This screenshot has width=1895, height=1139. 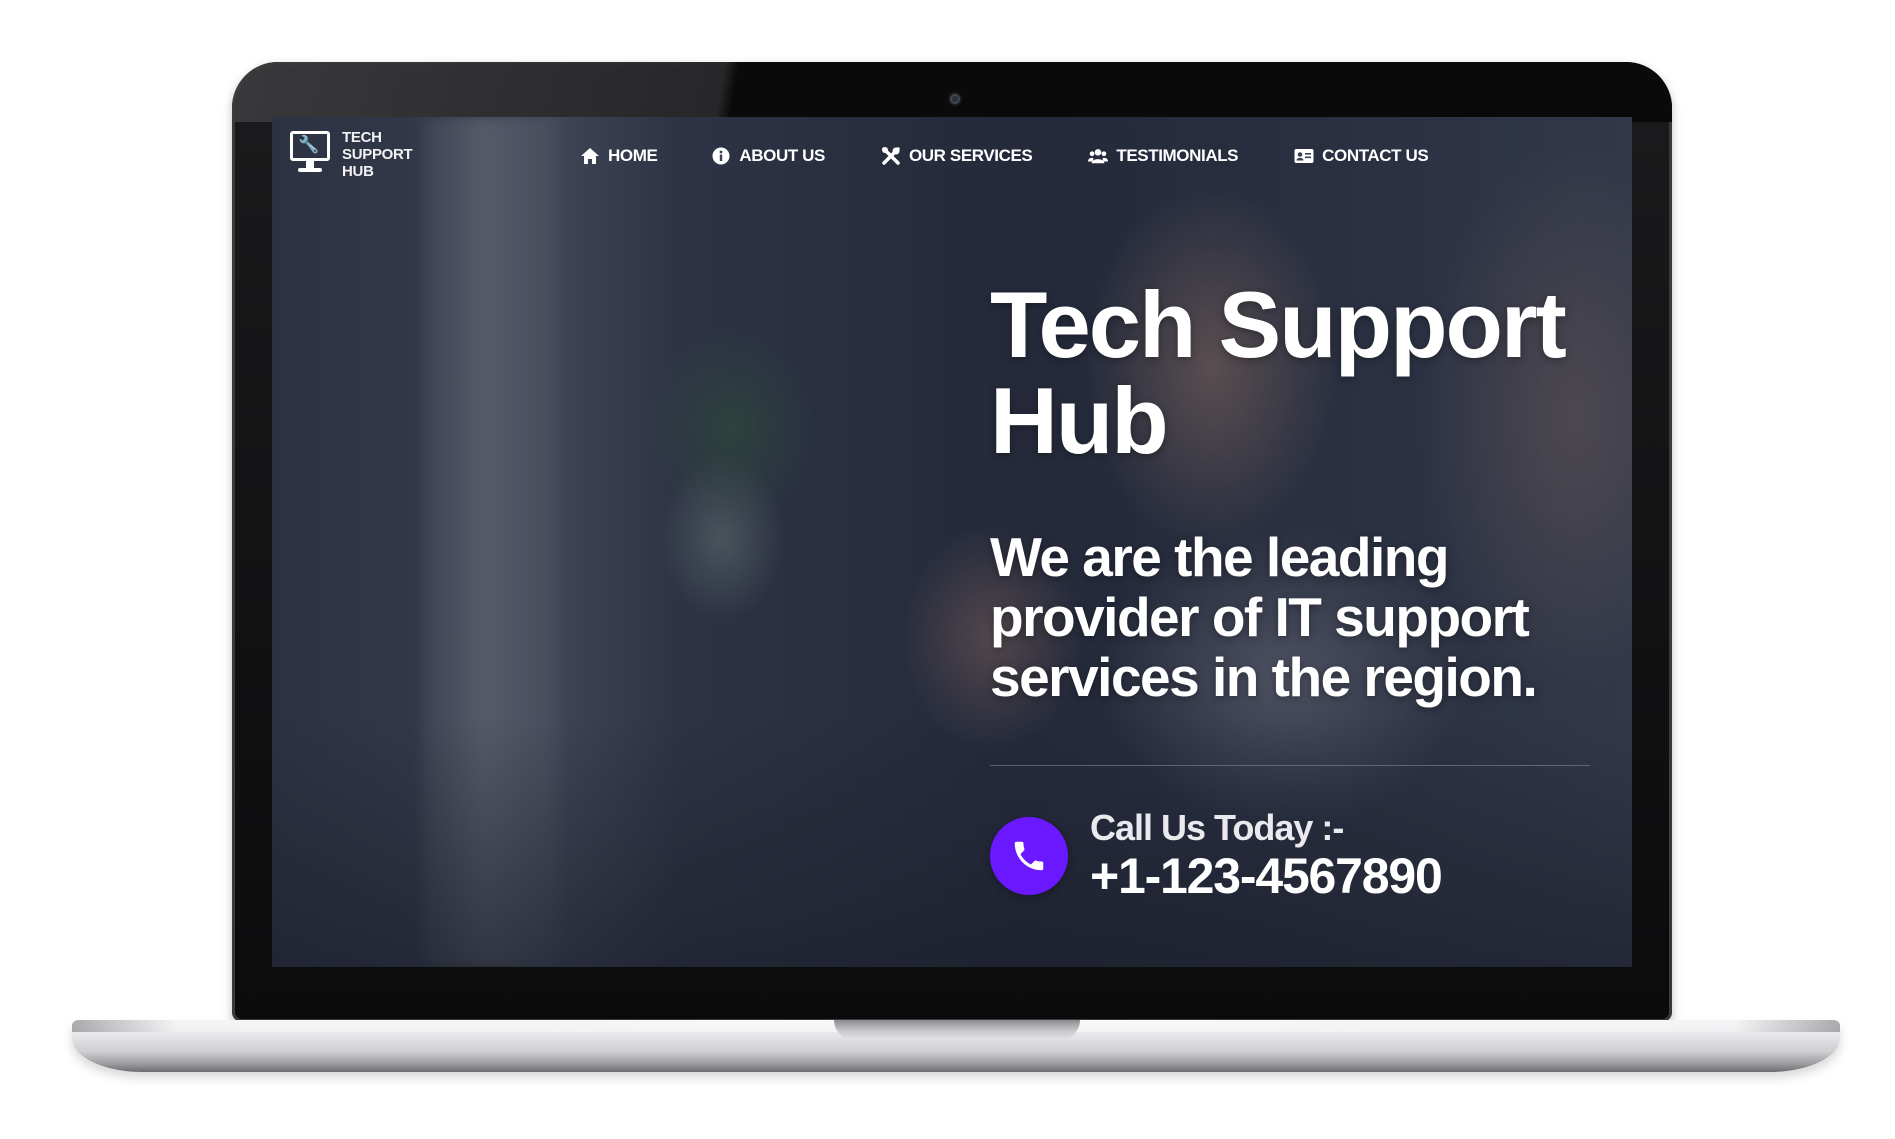 I want to click on nav-label-our-services: OUR SERVICES, so click(x=970, y=155).